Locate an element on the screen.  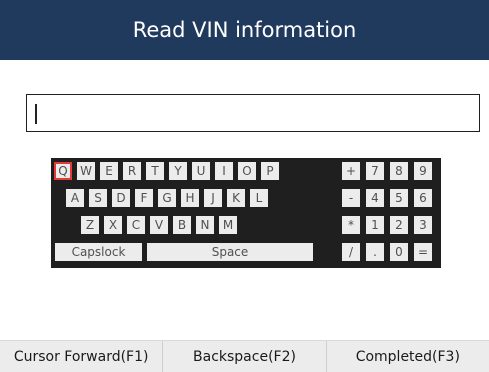
key-y: Y is located at coordinates (178, 171).